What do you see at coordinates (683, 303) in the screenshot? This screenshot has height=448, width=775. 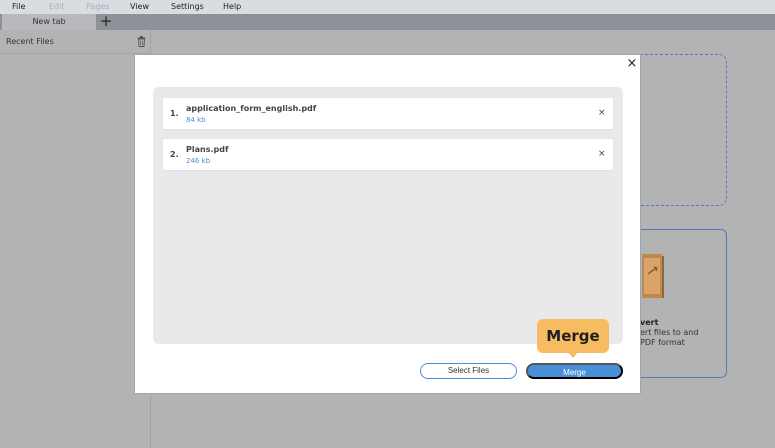 I see `convert-card: vert ert files to and PDF format` at bounding box center [683, 303].